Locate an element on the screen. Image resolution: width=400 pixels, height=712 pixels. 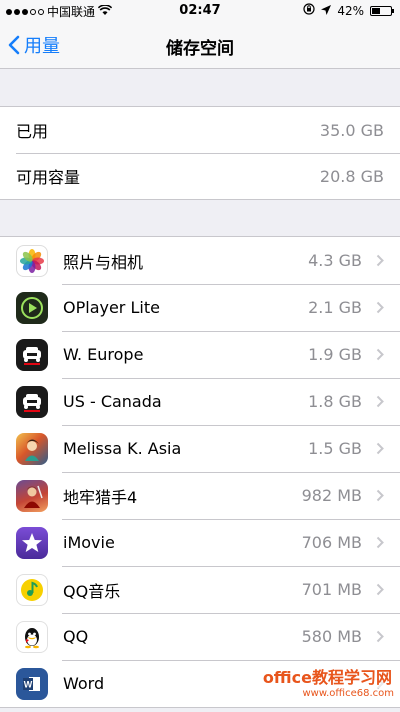
app-row-qq-music: QQ音乐 701 MB is located at coordinates (200, 589).